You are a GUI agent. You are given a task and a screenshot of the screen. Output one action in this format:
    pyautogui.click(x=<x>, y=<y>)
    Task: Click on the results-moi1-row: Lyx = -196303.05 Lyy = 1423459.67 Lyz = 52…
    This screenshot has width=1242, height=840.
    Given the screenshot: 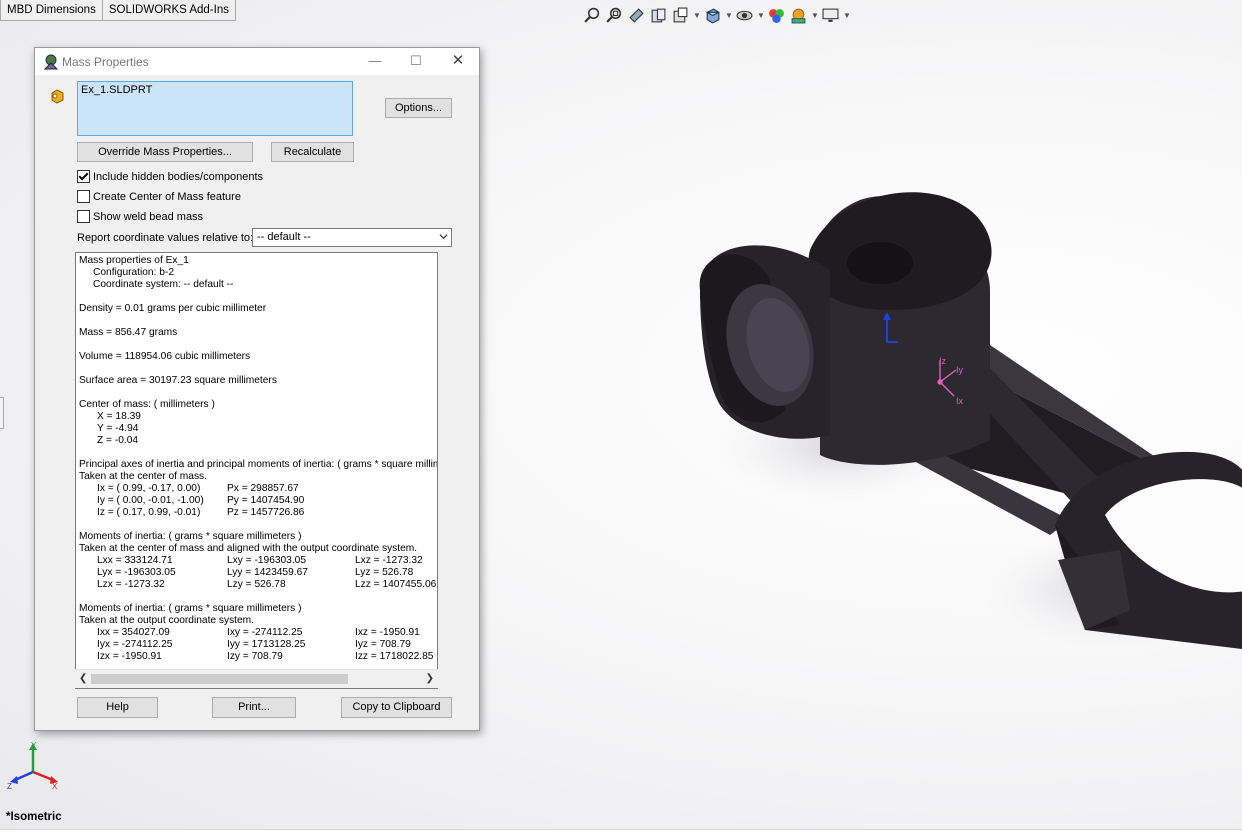 What is the action you would take?
    pyautogui.click(x=255, y=572)
    